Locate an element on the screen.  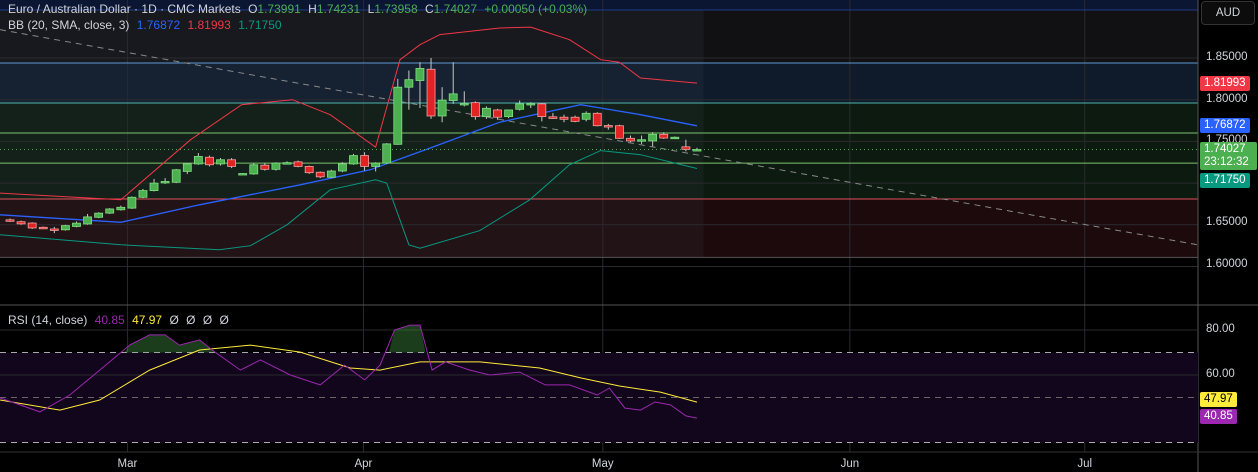
rsi-na-4: Ø is located at coordinates (224, 320).